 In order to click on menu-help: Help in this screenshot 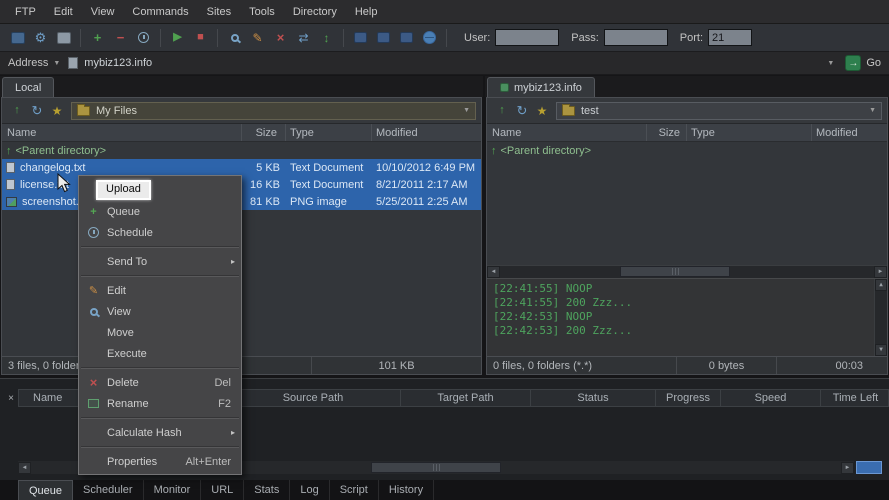, I will do `click(366, 12)`.